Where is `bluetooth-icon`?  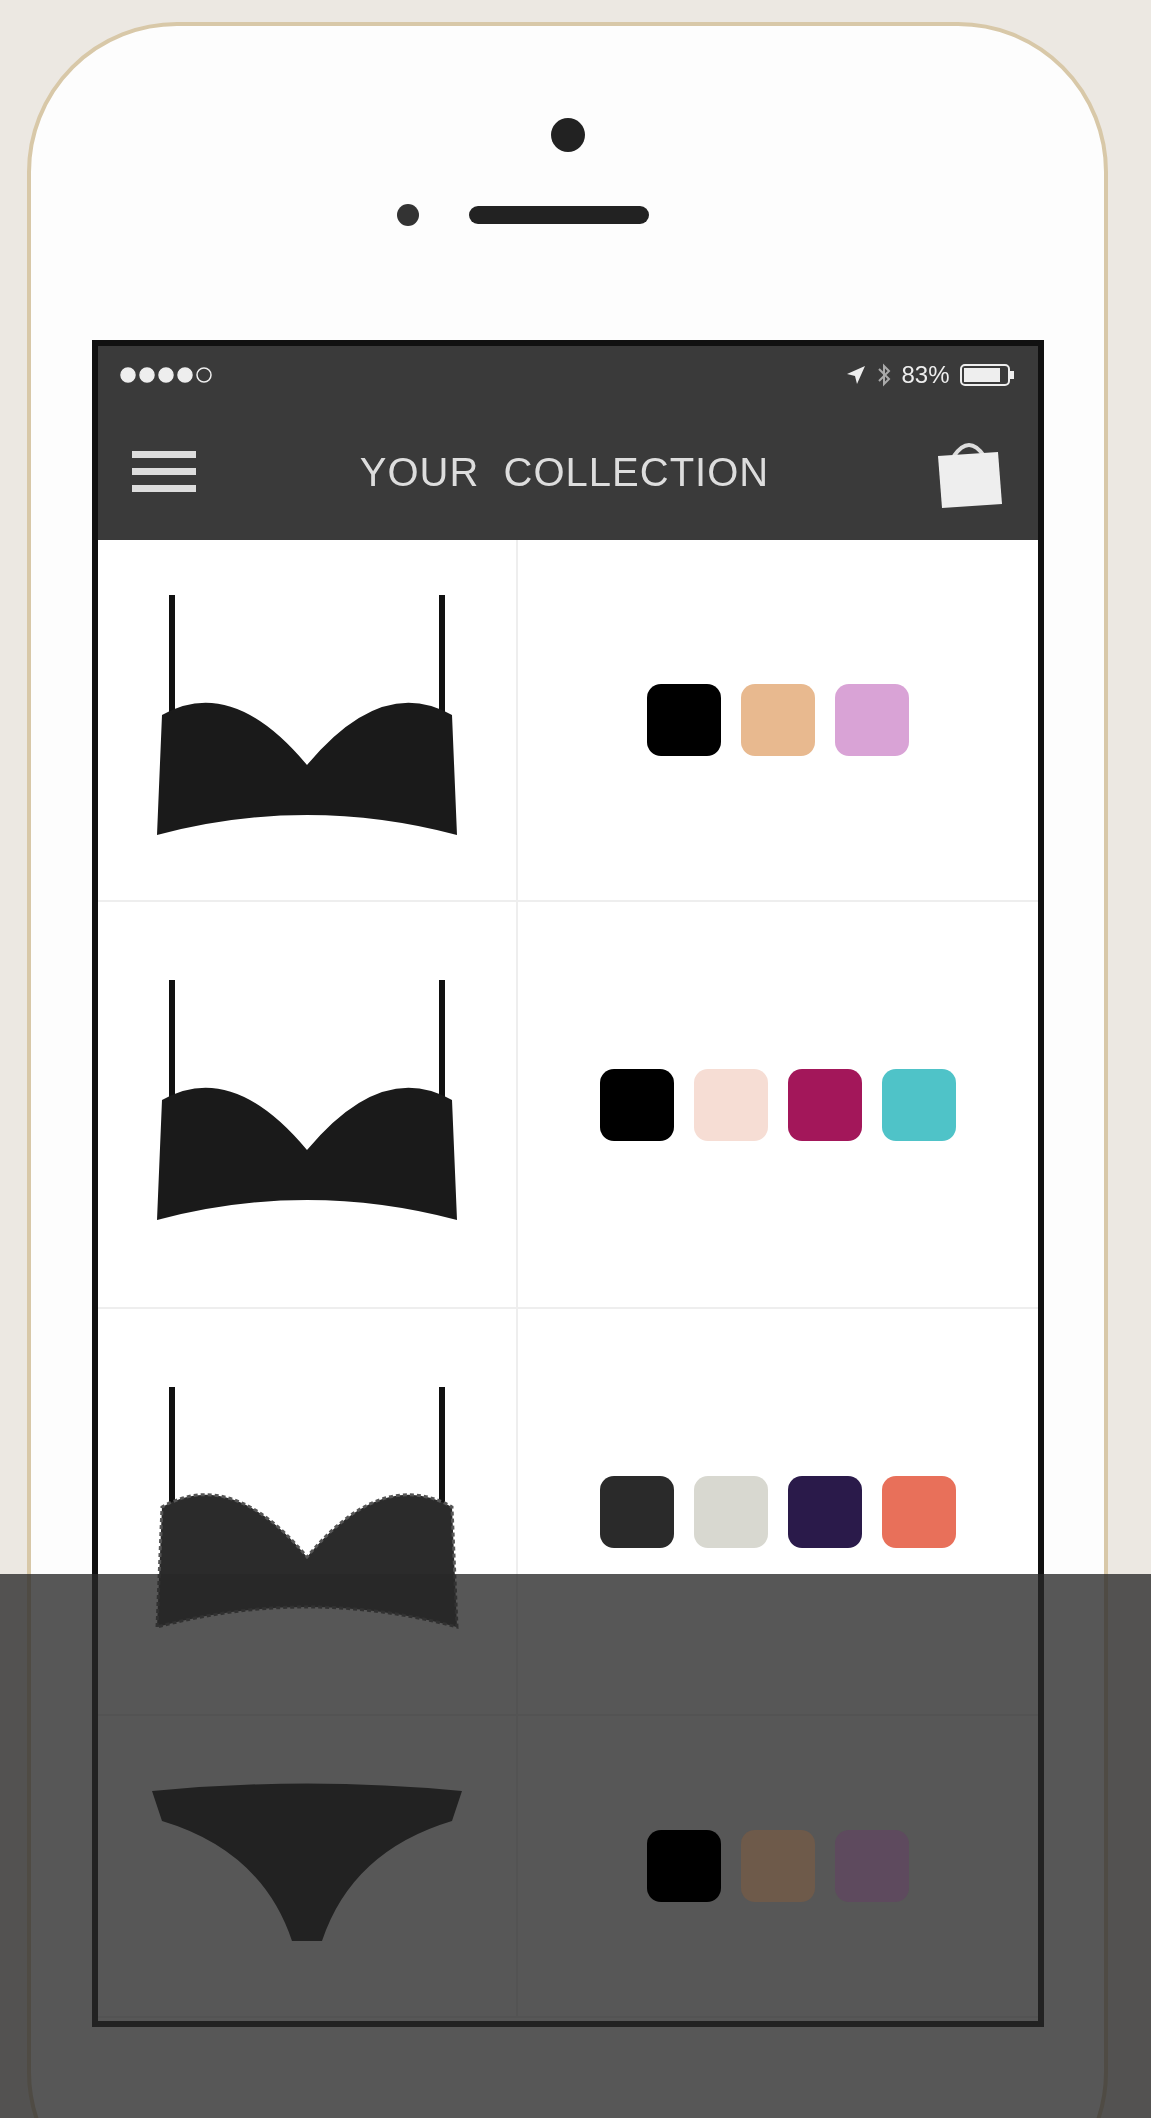 bluetooth-icon is located at coordinates (884, 375).